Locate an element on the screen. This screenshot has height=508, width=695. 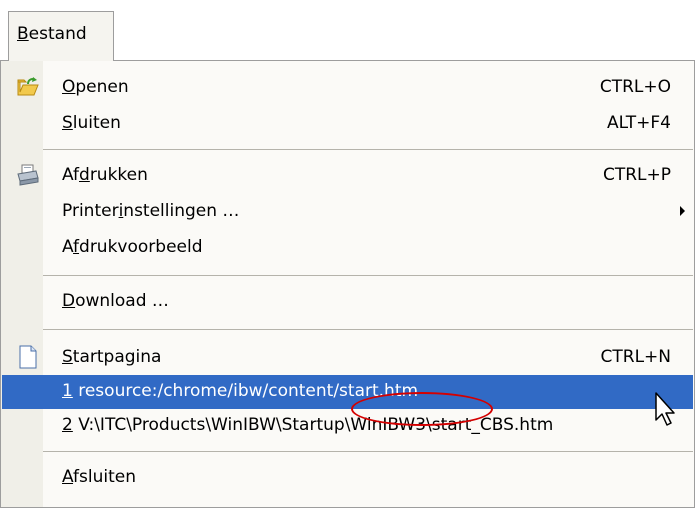
menu-item-openen-label: penen is located at coordinates (102, 87).